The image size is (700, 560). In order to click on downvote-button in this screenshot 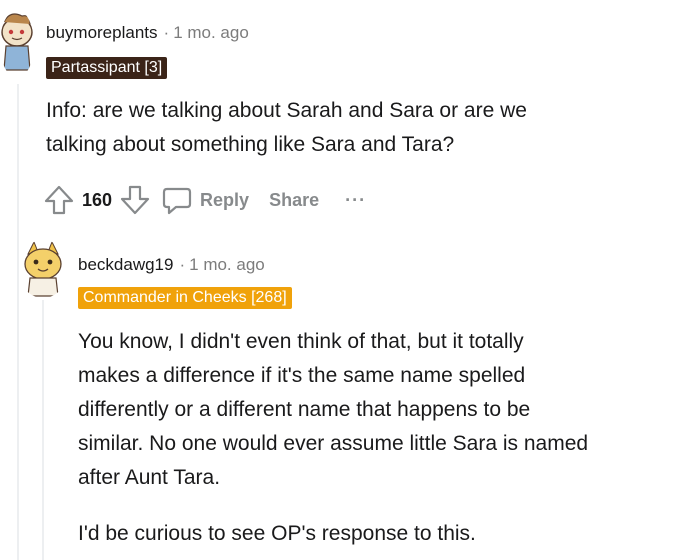, I will do `click(135, 200)`.